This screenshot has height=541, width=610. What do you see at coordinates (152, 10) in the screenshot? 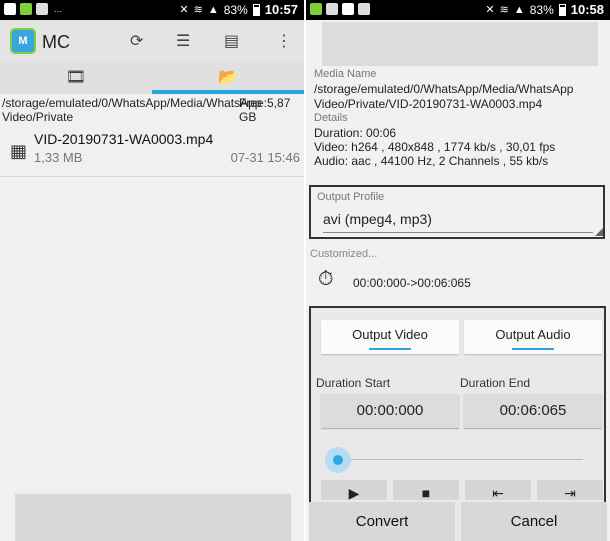
I see `status-bar: … ✕ ≋ ▲ 83% 10:57` at bounding box center [152, 10].